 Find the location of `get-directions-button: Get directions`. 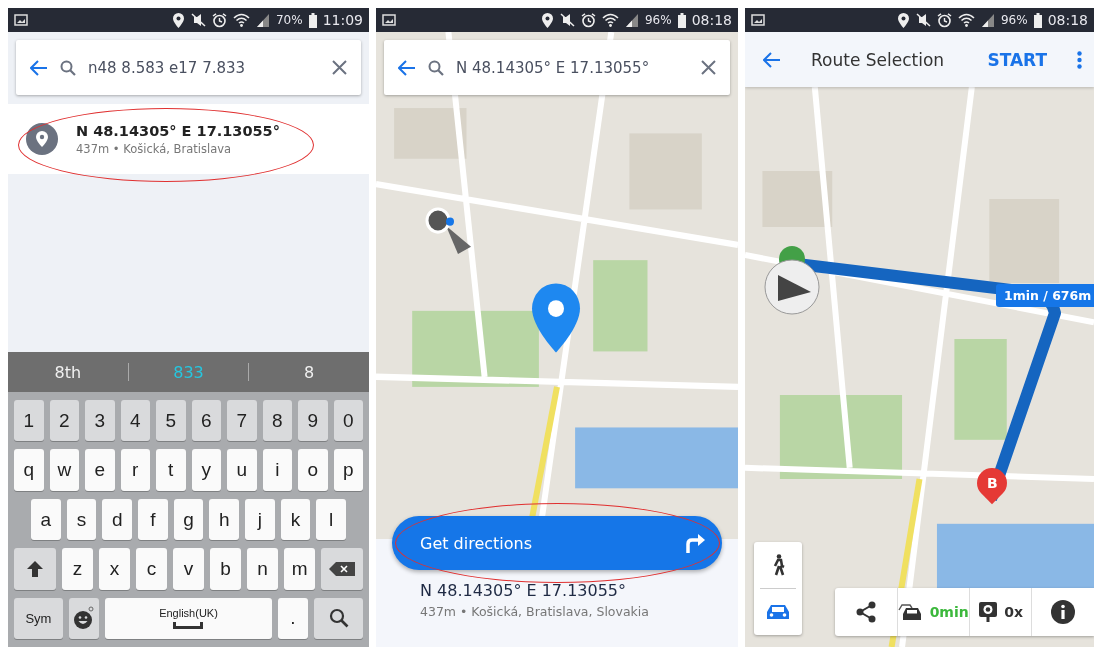

get-directions-button: Get directions is located at coordinates (557, 543).